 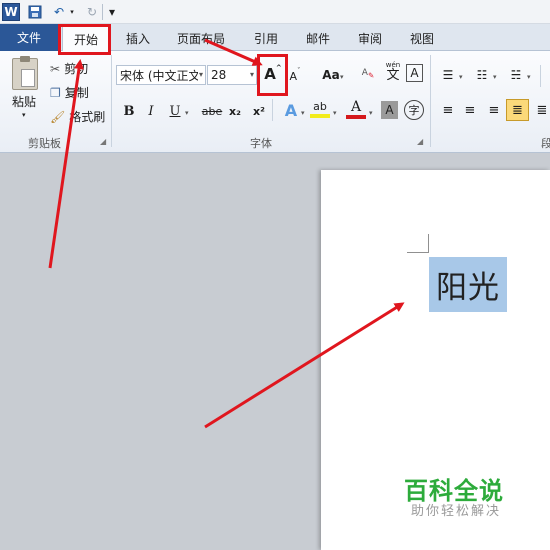 I want to click on arrow-to-selected-text, so click(x=304, y=365).